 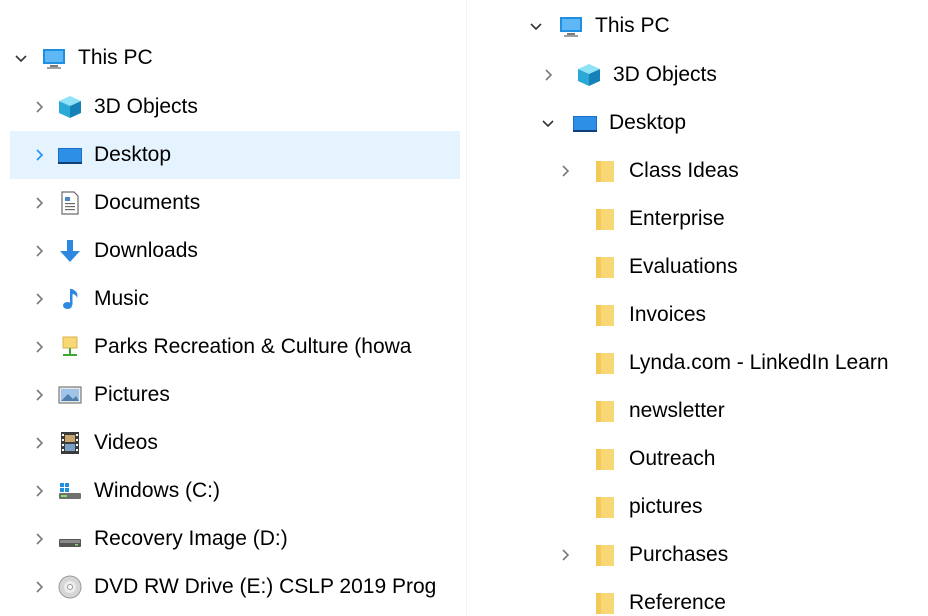 What do you see at coordinates (146, 250) in the screenshot?
I see `tree-item-label: Downloads` at bounding box center [146, 250].